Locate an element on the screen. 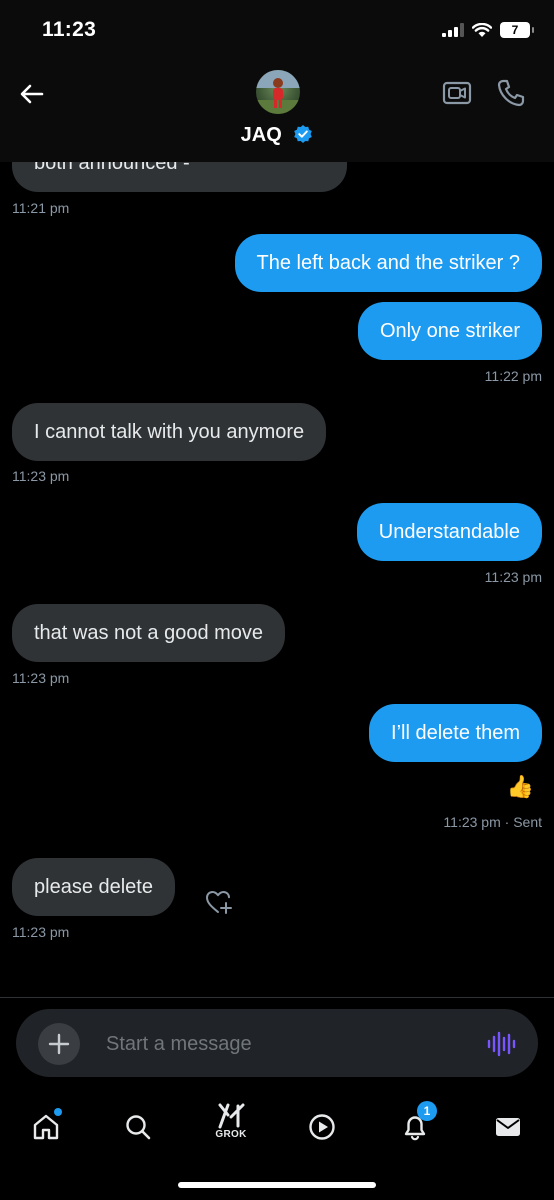 The width and height of the screenshot is (554, 1200). back-arrow-icon is located at coordinates (32, 94).